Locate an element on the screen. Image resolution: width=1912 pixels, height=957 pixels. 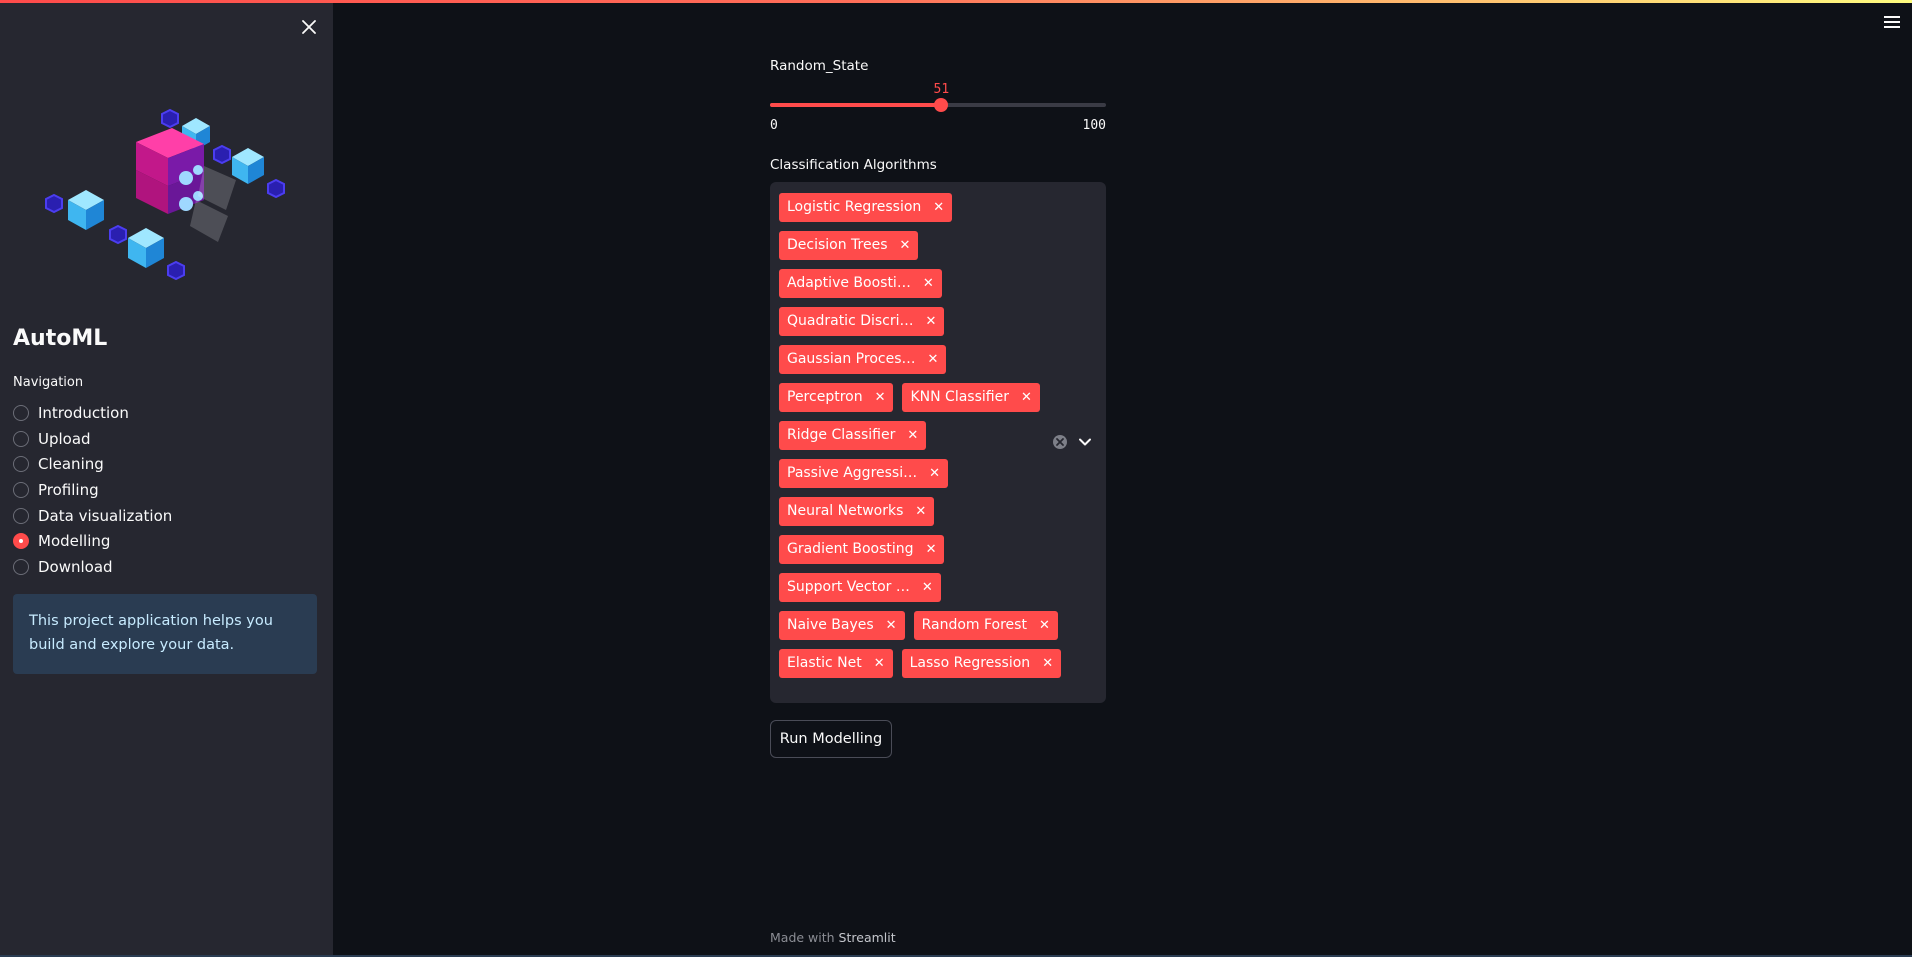
chip-row: Naive Bayes ✕ Random Forest ✕ is located at coordinates (918, 625).